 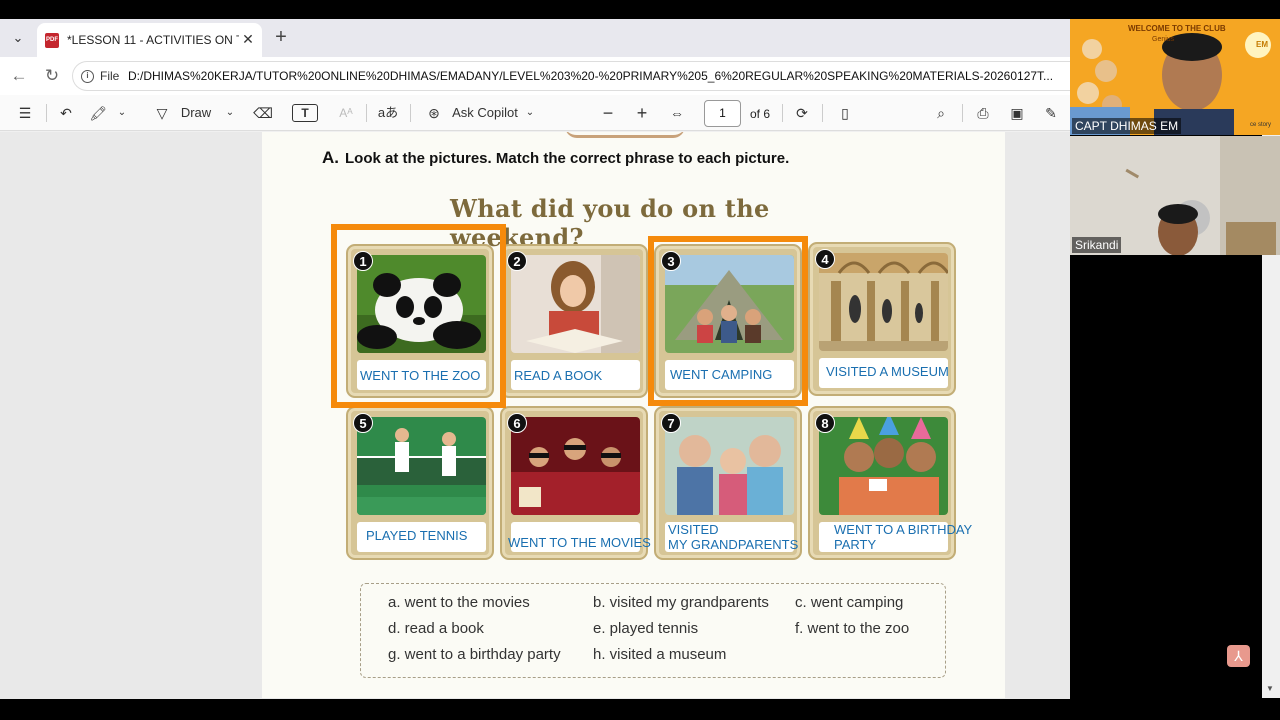 What do you see at coordinates (517, 423) in the screenshot?
I see `card-number: 6` at bounding box center [517, 423].